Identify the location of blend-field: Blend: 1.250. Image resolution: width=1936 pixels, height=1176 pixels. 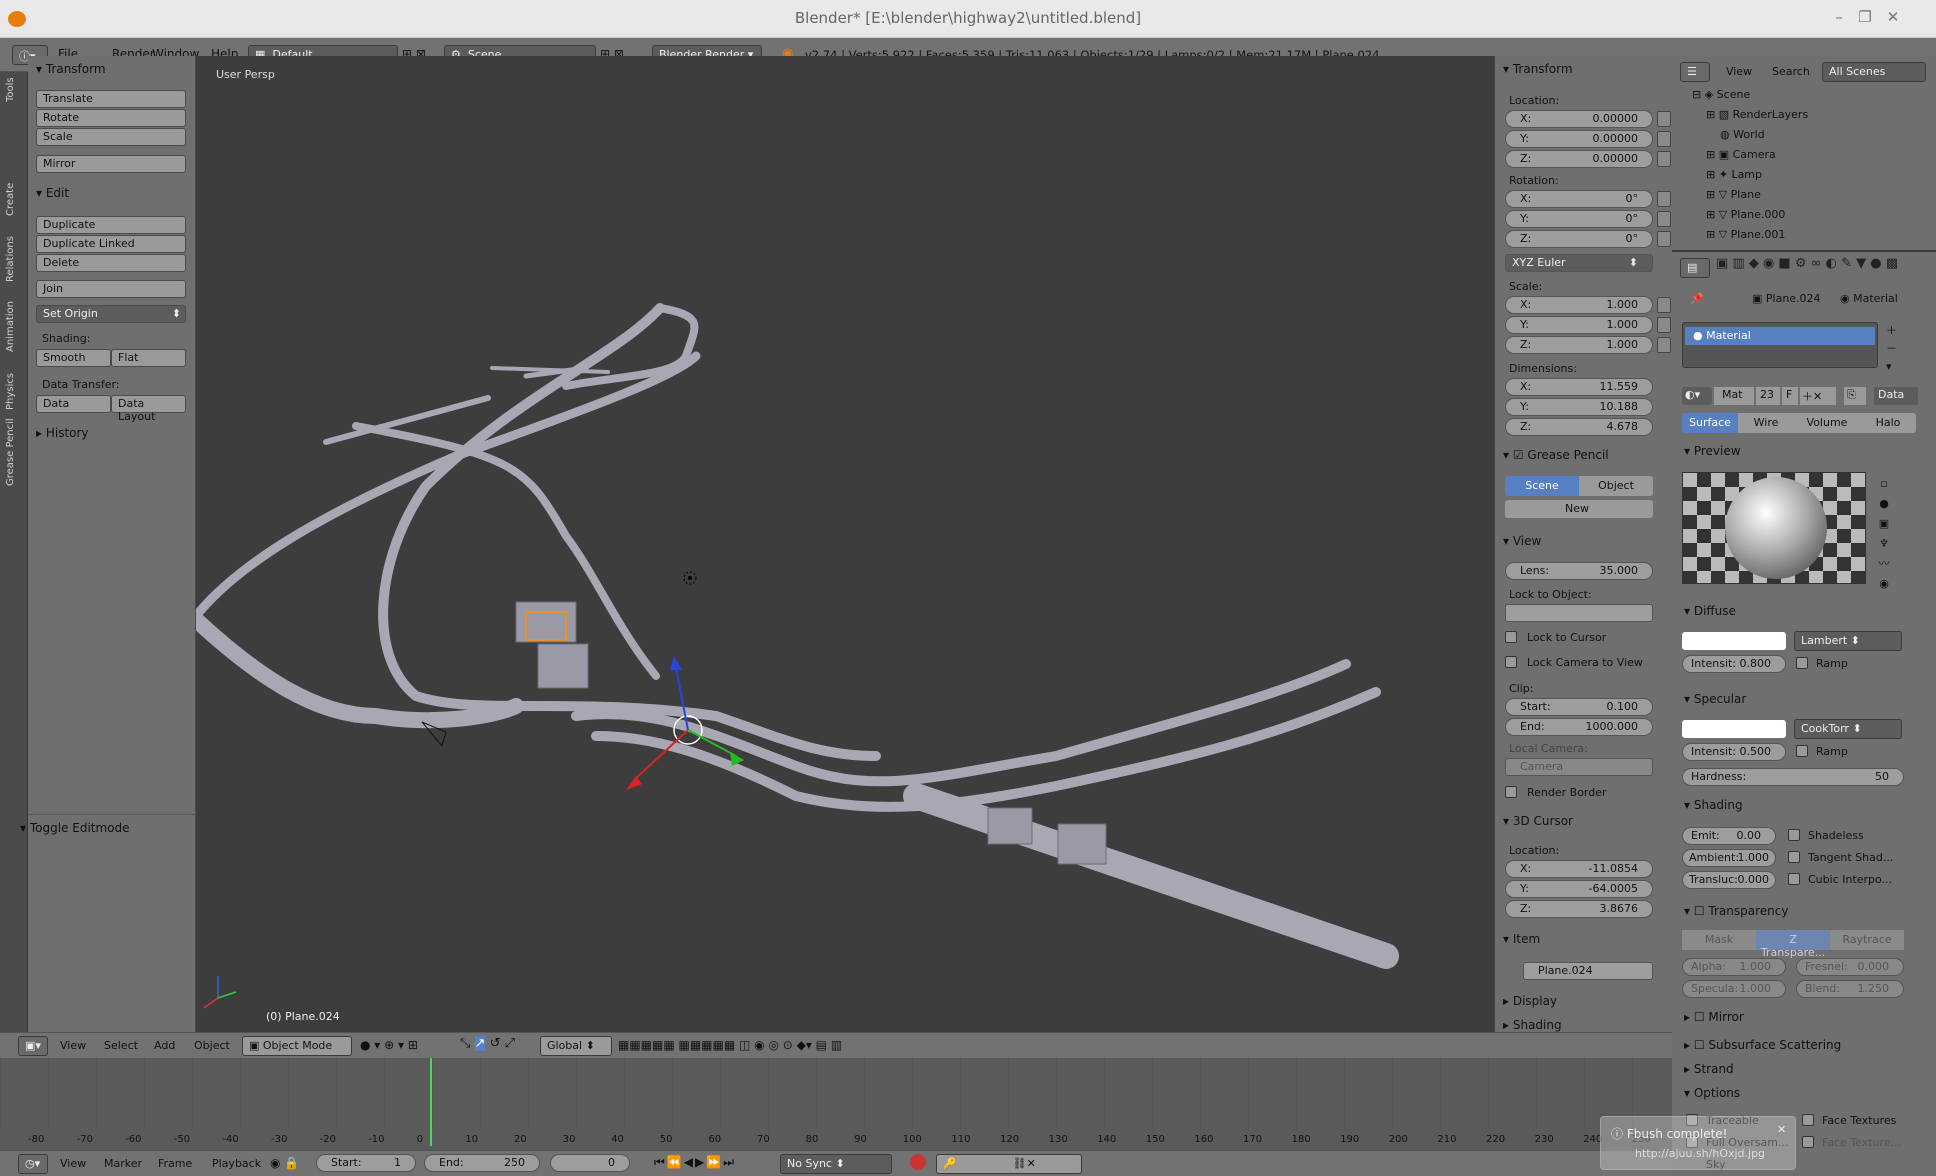
(1850, 989).